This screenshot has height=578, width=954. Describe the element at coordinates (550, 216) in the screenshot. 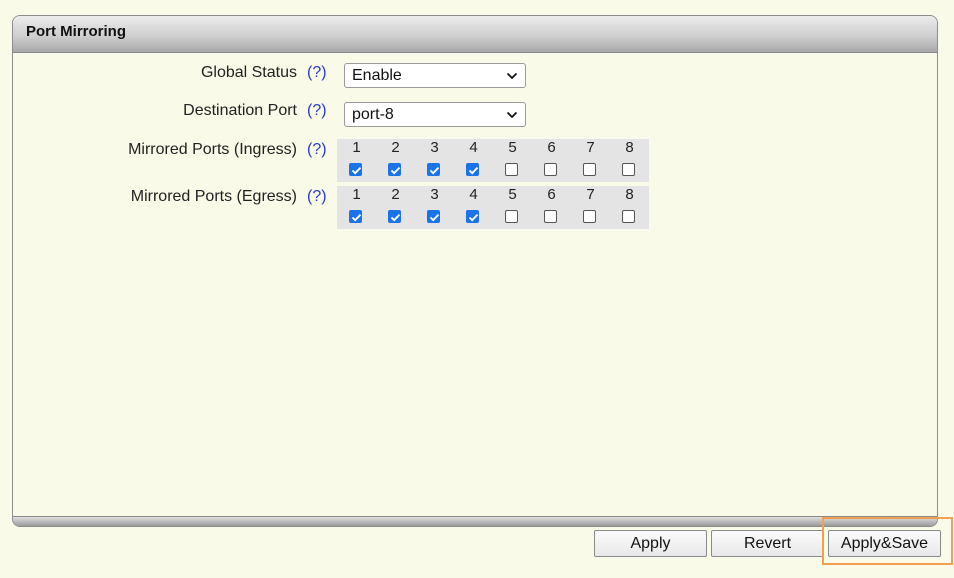

I see `egress-port-6-checkbox` at that location.